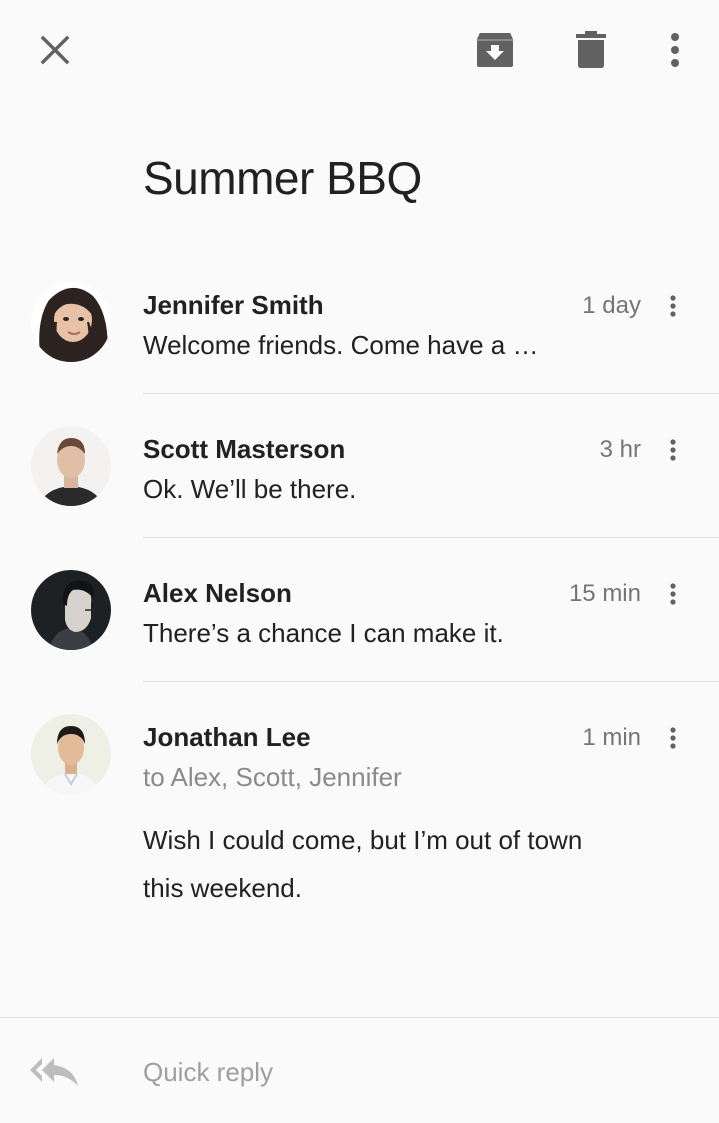 The image size is (719, 1123). I want to click on message-snippet: Ok. We’ll be there., so click(250, 489).